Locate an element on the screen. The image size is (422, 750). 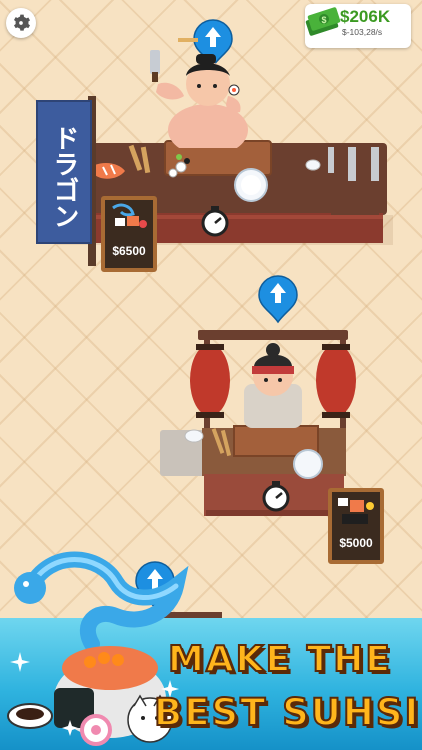
cash-stack-icon: $ is located at coordinates (323, 21).